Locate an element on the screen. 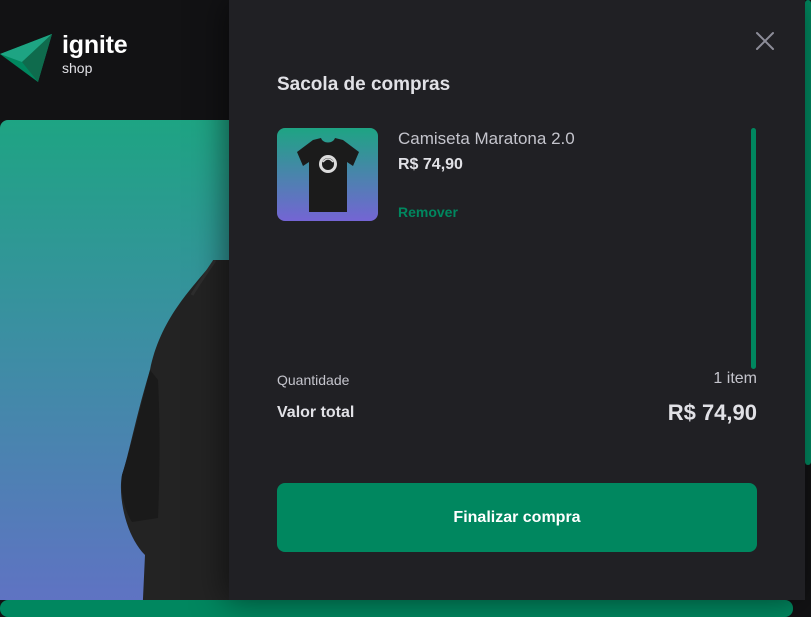 The width and height of the screenshot is (811, 617). logo-text: ignite shop is located at coordinates (95, 53).